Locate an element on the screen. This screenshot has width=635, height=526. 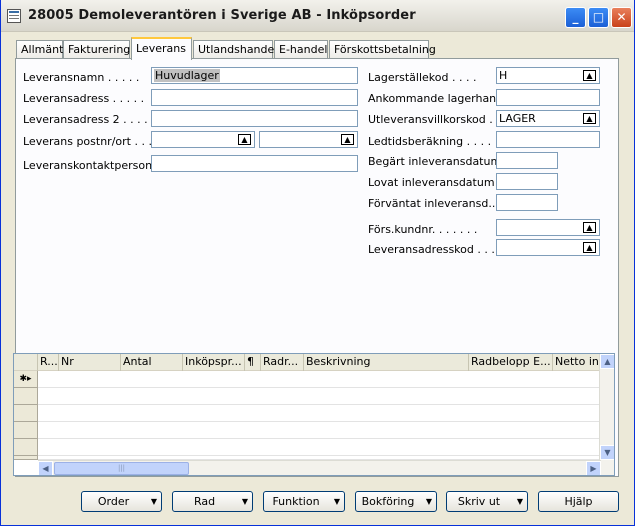
column-header-pilcrow: ¶ is located at coordinates (253, 362).